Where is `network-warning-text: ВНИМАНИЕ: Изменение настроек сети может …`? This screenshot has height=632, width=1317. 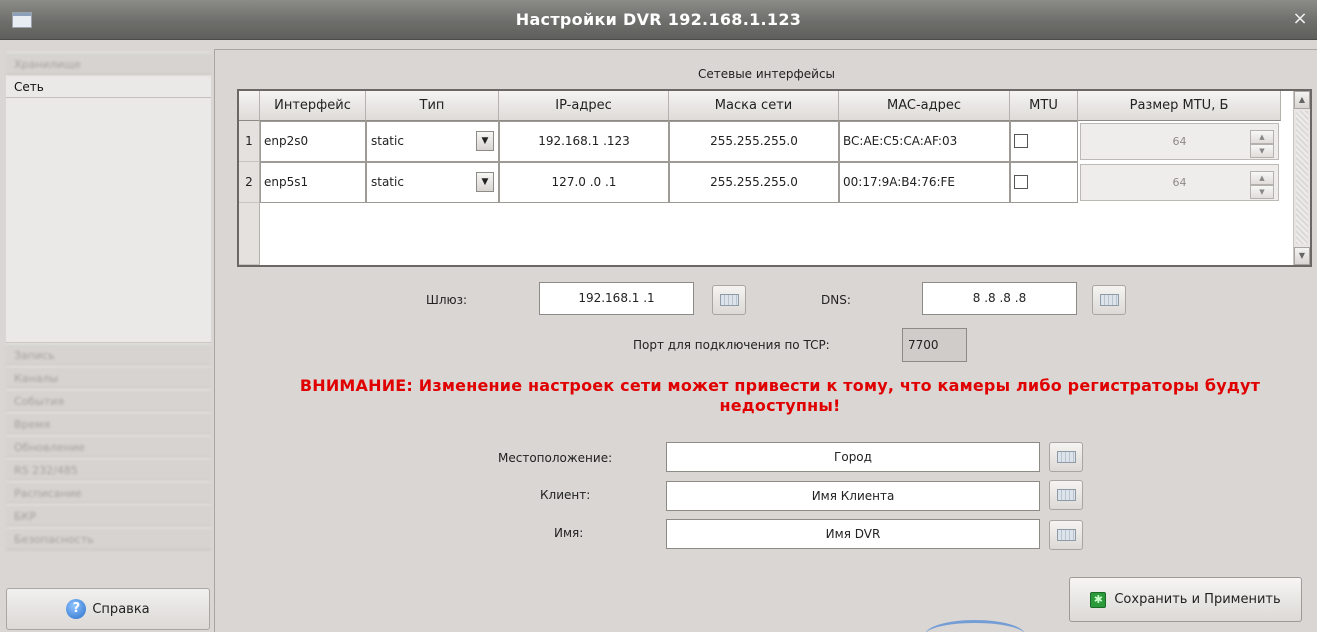 network-warning-text: ВНИМАНИЕ: Изменение настроек сети может … is located at coordinates (780, 395).